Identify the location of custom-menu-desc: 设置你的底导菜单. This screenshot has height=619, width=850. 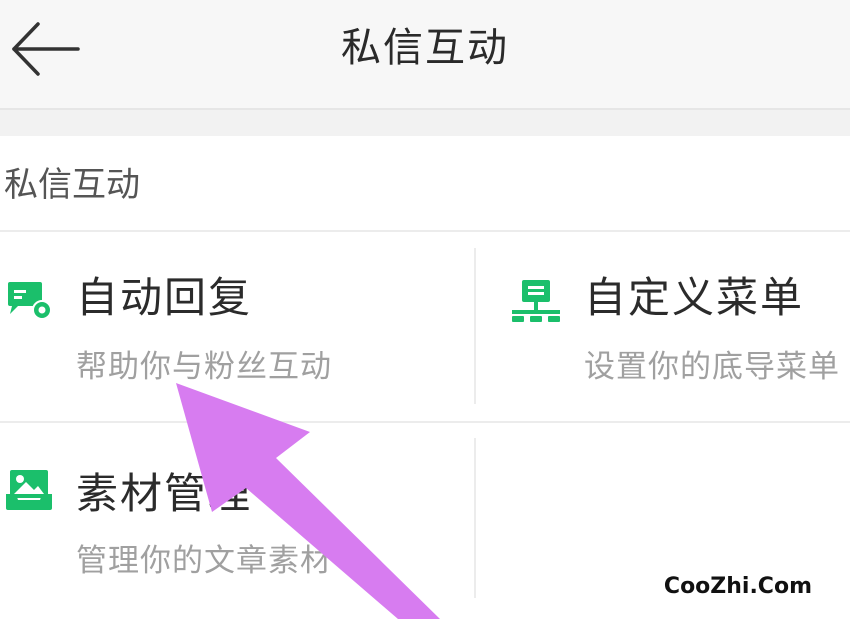
(712, 367).